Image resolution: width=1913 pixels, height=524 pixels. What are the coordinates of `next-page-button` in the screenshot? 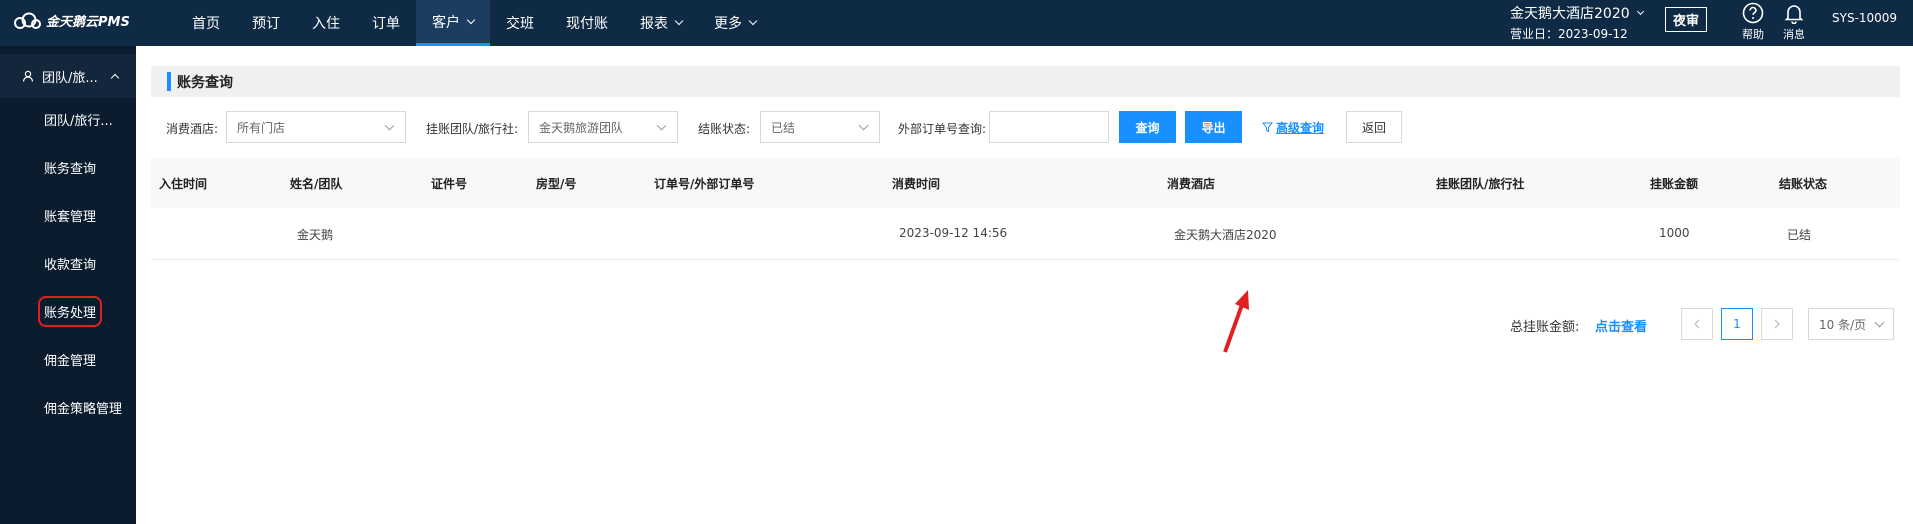 It's located at (1777, 324).